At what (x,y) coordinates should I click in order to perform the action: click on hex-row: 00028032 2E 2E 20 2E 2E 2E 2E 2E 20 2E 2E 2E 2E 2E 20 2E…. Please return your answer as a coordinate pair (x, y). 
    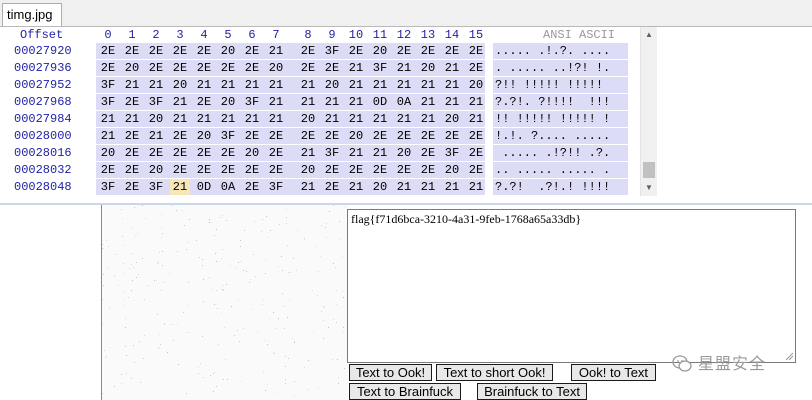
    Looking at the image, I should click on (320, 170).